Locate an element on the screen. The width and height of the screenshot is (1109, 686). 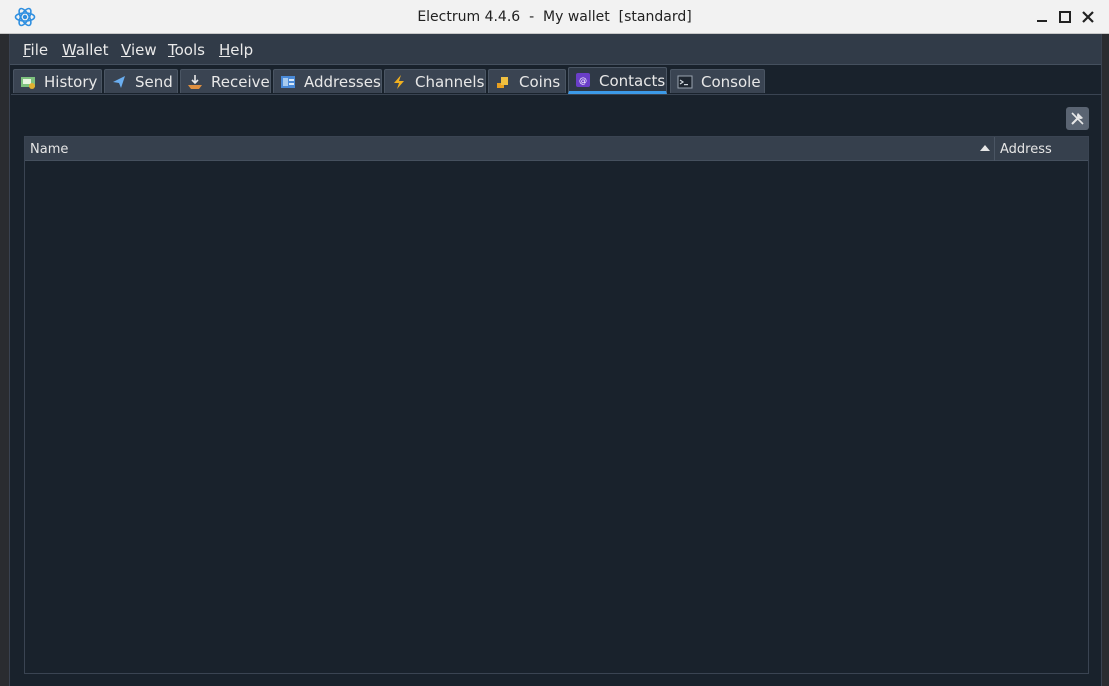
desktop-right-edge is located at coordinates (1105, 360).